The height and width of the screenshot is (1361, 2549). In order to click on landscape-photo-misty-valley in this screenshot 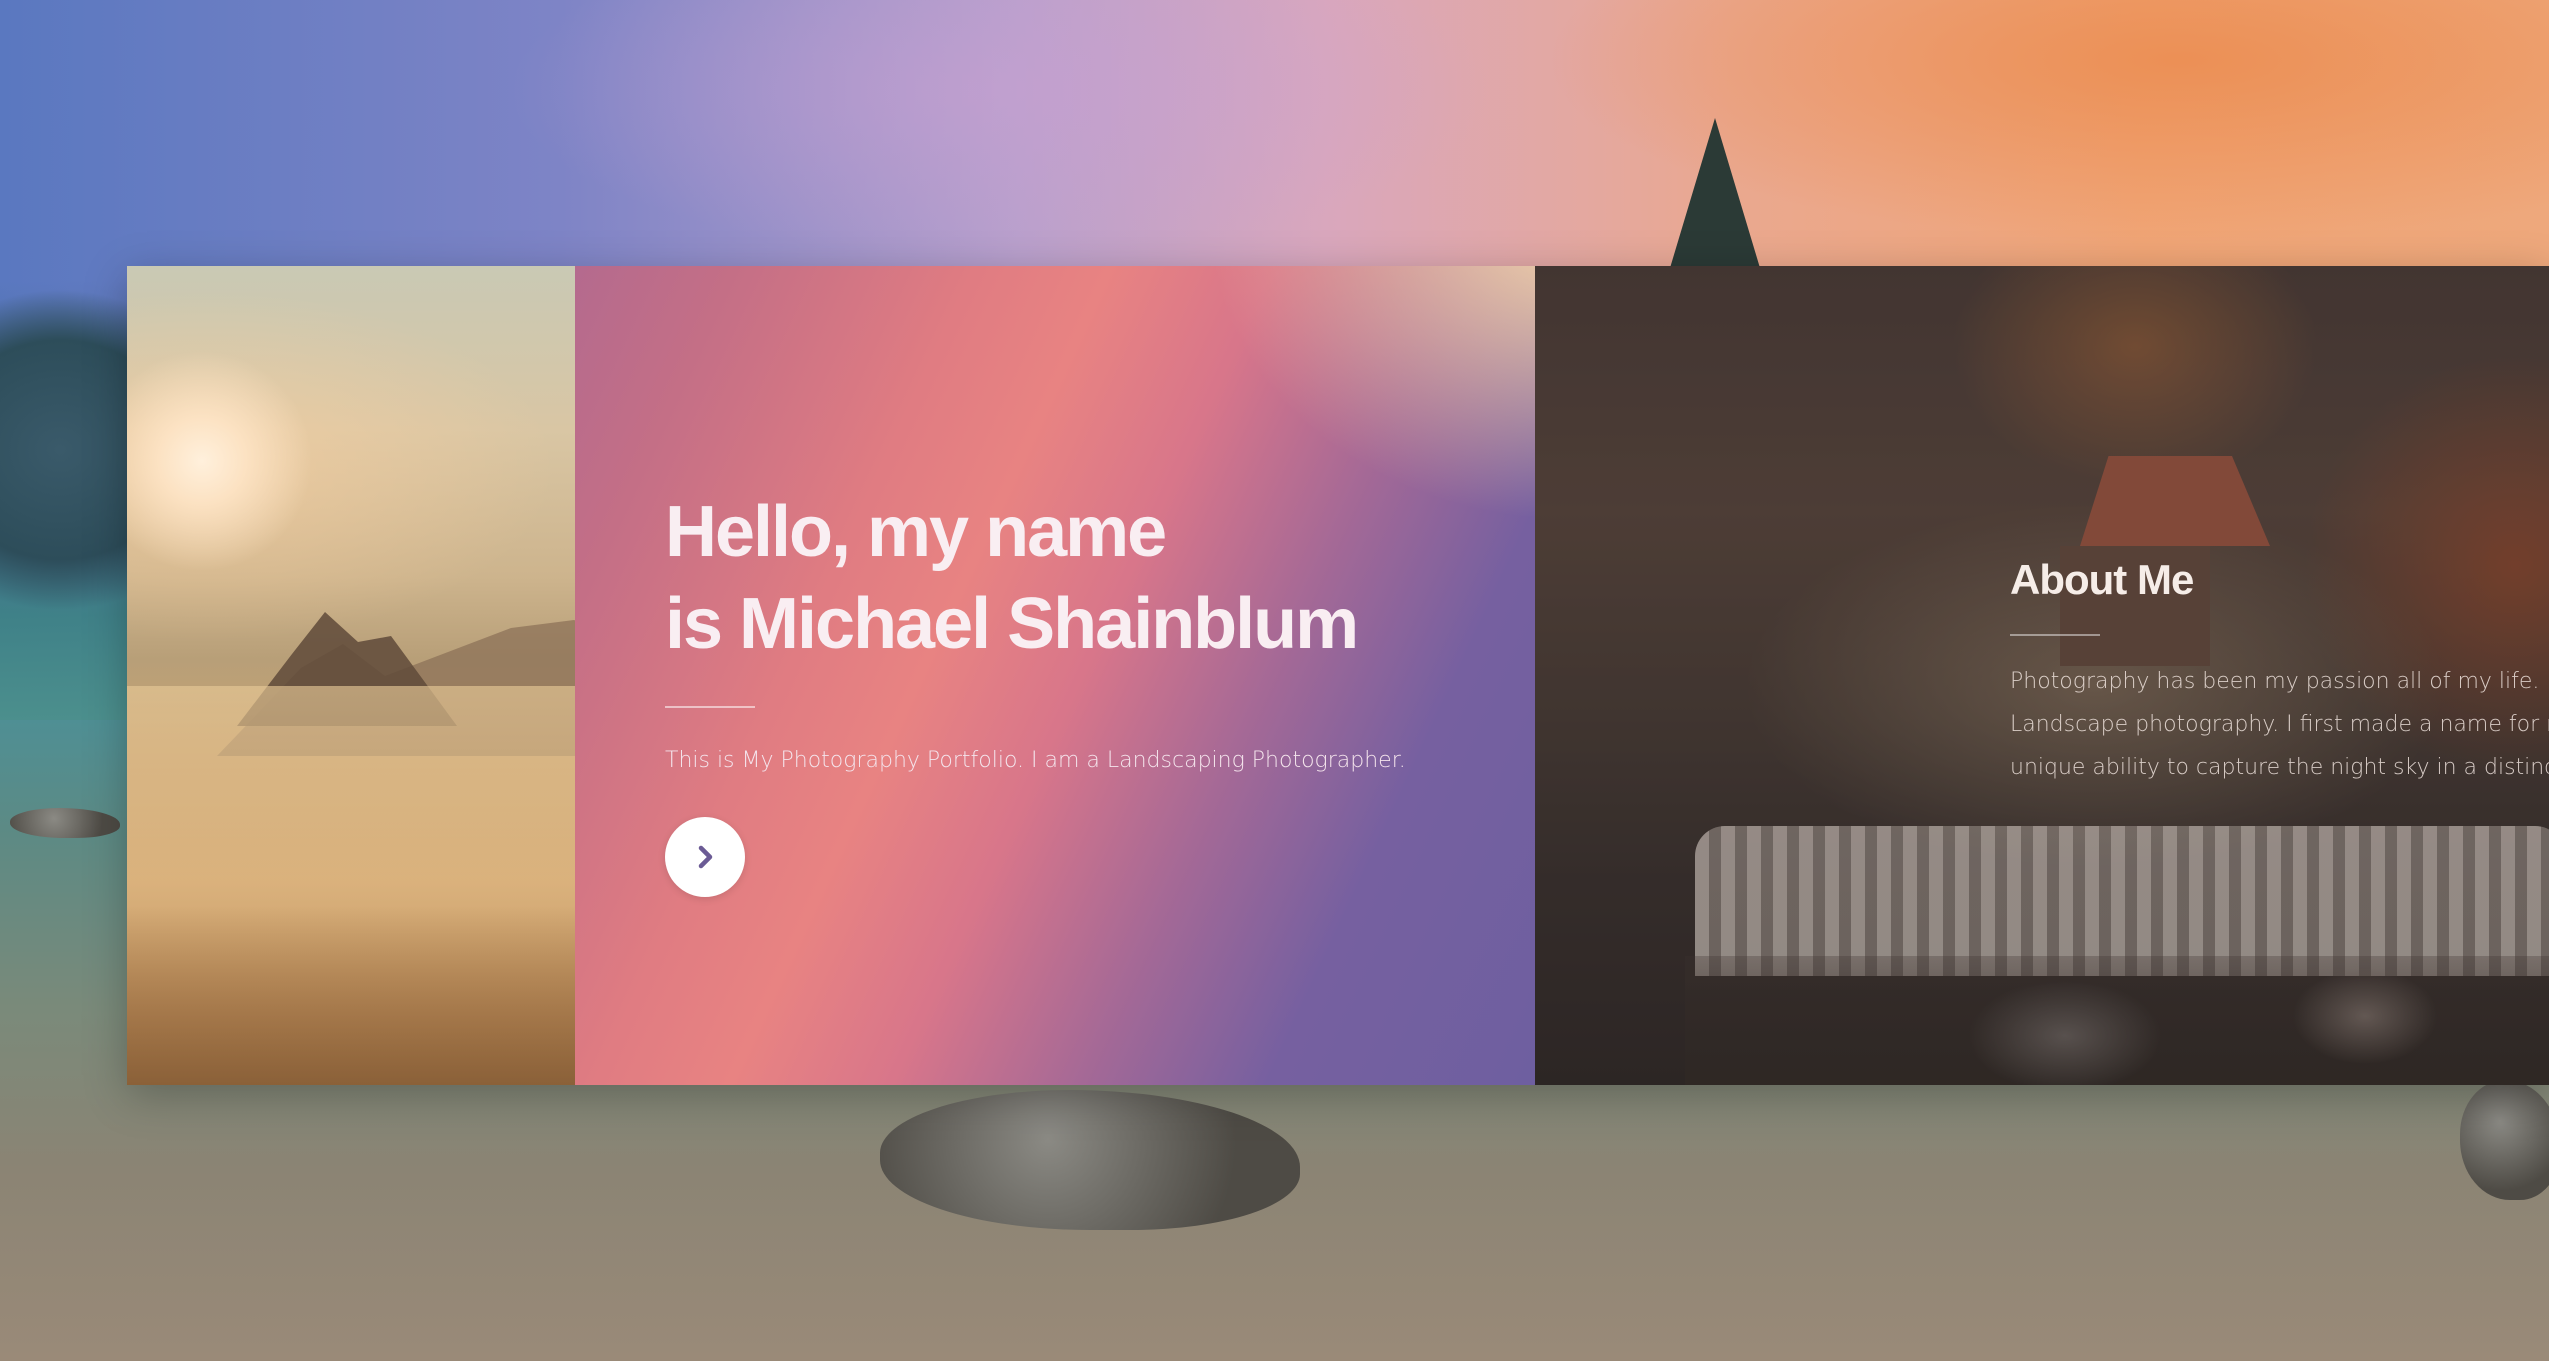, I will do `click(351, 675)`.